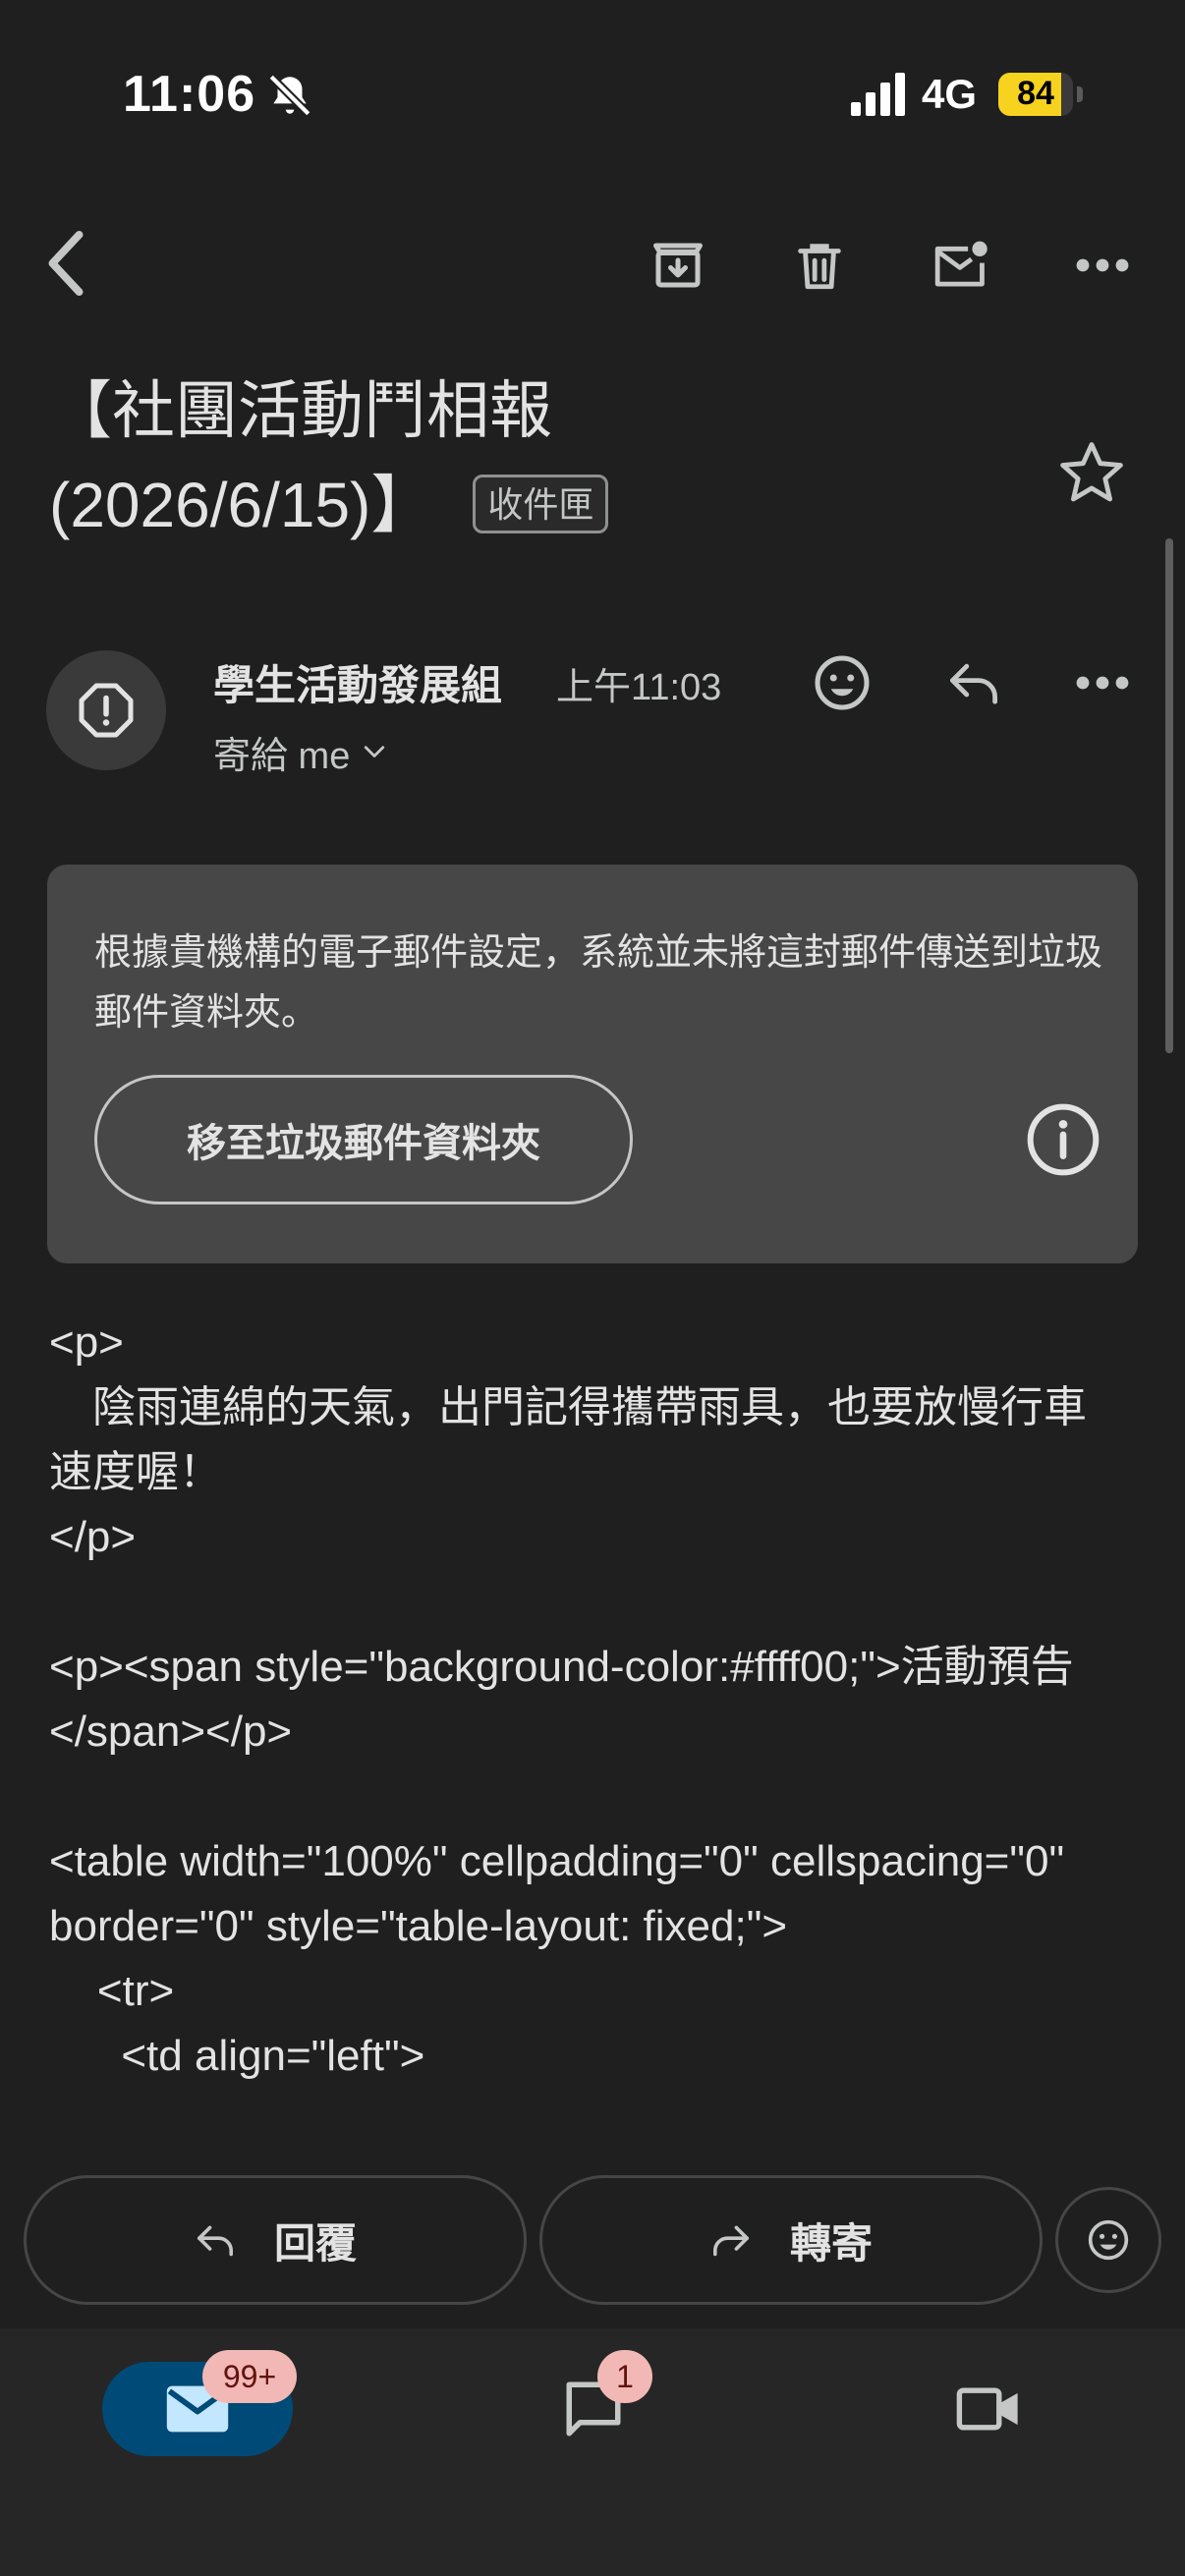 This screenshot has height=2576, width=1185. What do you see at coordinates (364, 1139) in the screenshot?
I see `move-to-spam-button: 移至垃圾郵件資料夾` at bounding box center [364, 1139].